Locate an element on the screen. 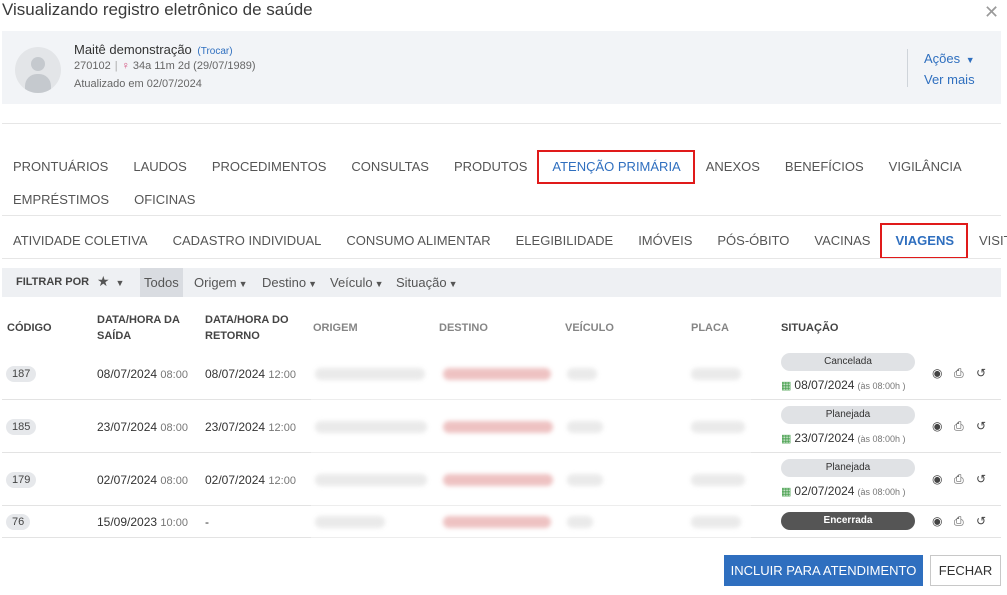 The height and width of the screenshot is (595, 1007). row-return: 02/07/2024 12:00 is located at coordinates (250, 480).